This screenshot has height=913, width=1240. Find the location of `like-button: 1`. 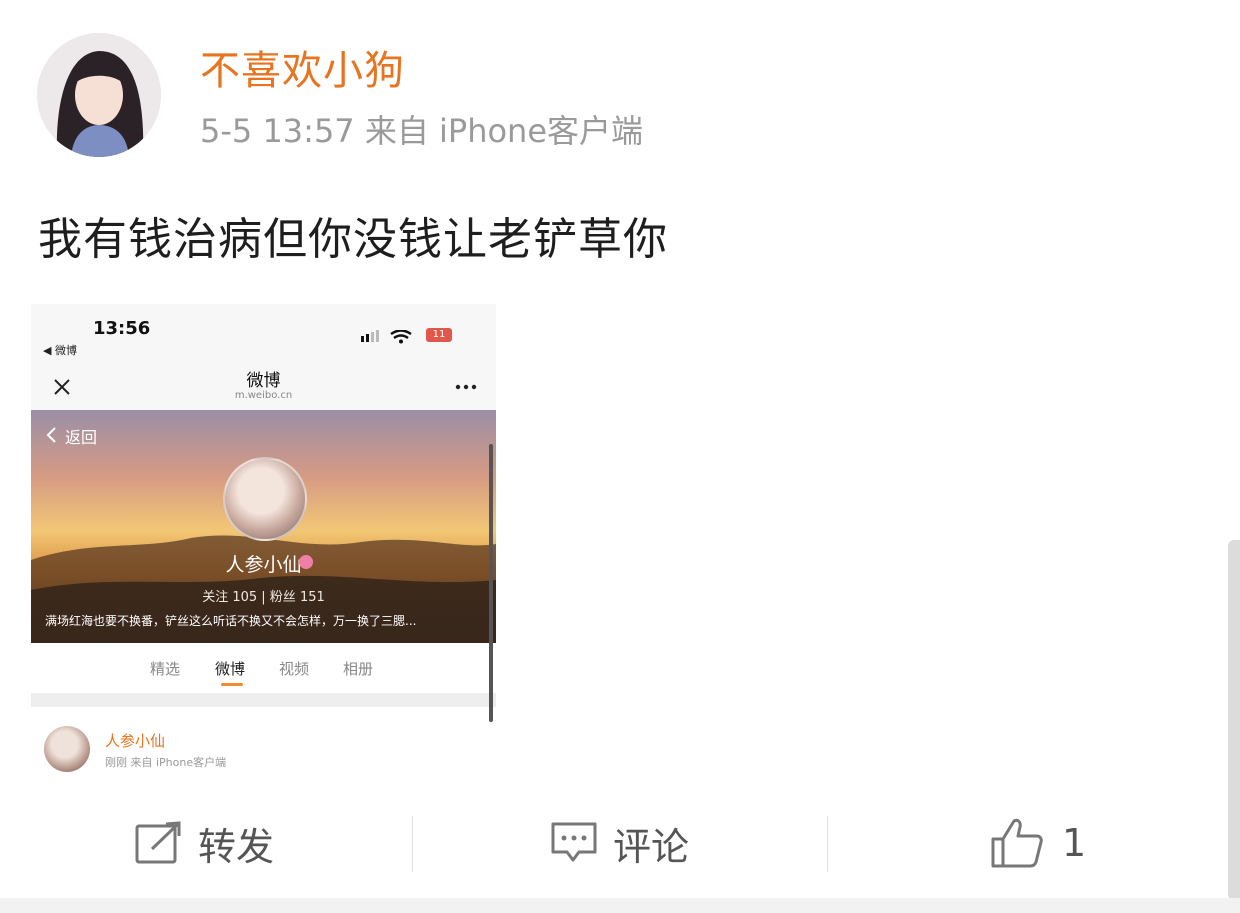

like-button: 1 is located at coordinates (1038, 843).